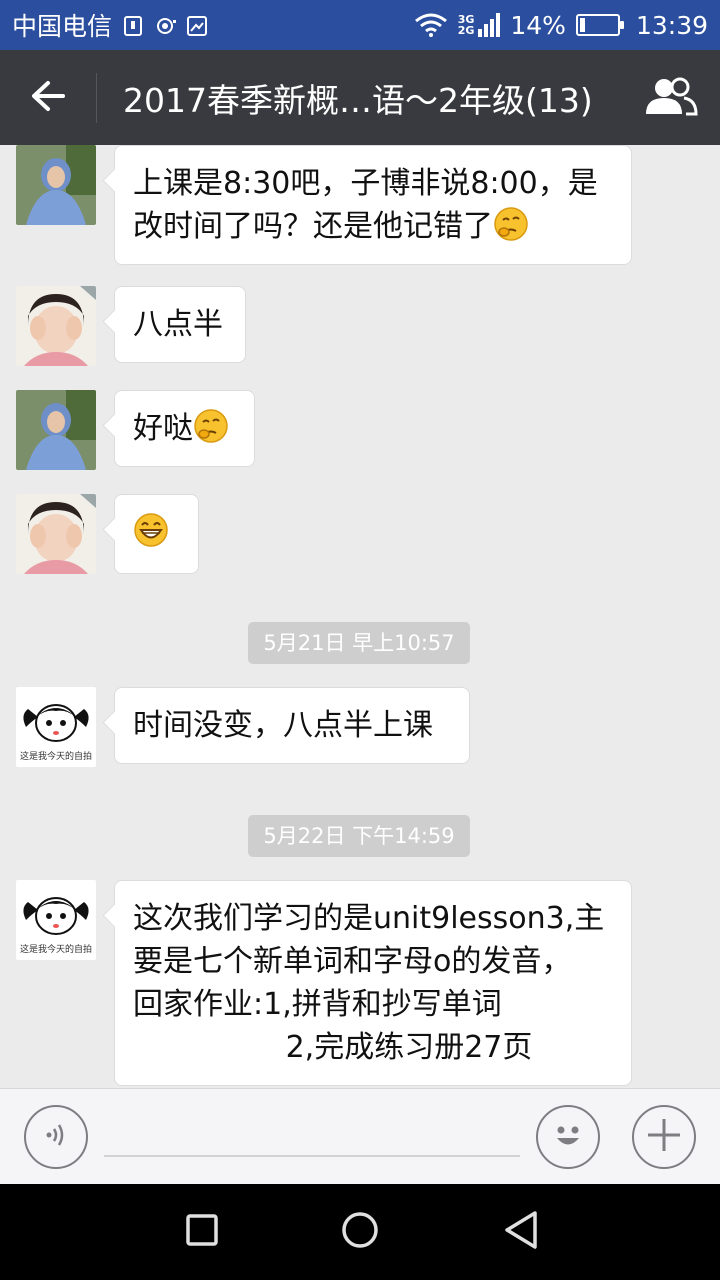 This screenshot has height=1280, width=720. I want to click on status-bar: 中国电信 3G 2G 14% 13:39, so click(360, 25).